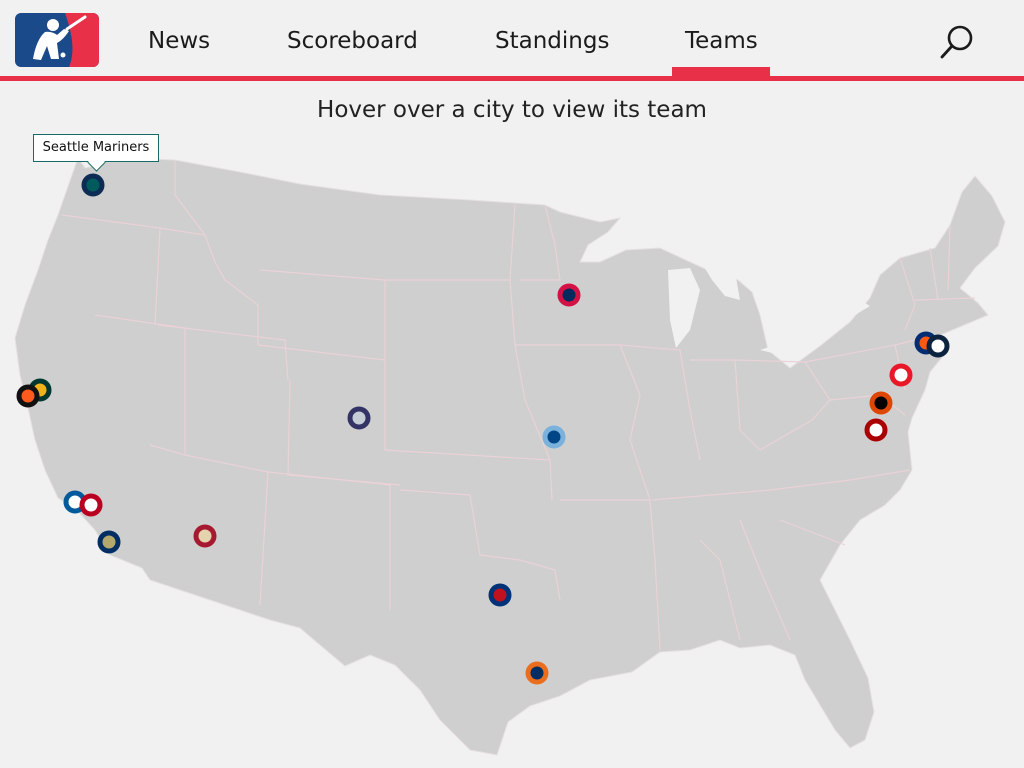  Describe the element at coordinates (721, 41) in the screenshot. I see `tab-teams: Teams` at that location.